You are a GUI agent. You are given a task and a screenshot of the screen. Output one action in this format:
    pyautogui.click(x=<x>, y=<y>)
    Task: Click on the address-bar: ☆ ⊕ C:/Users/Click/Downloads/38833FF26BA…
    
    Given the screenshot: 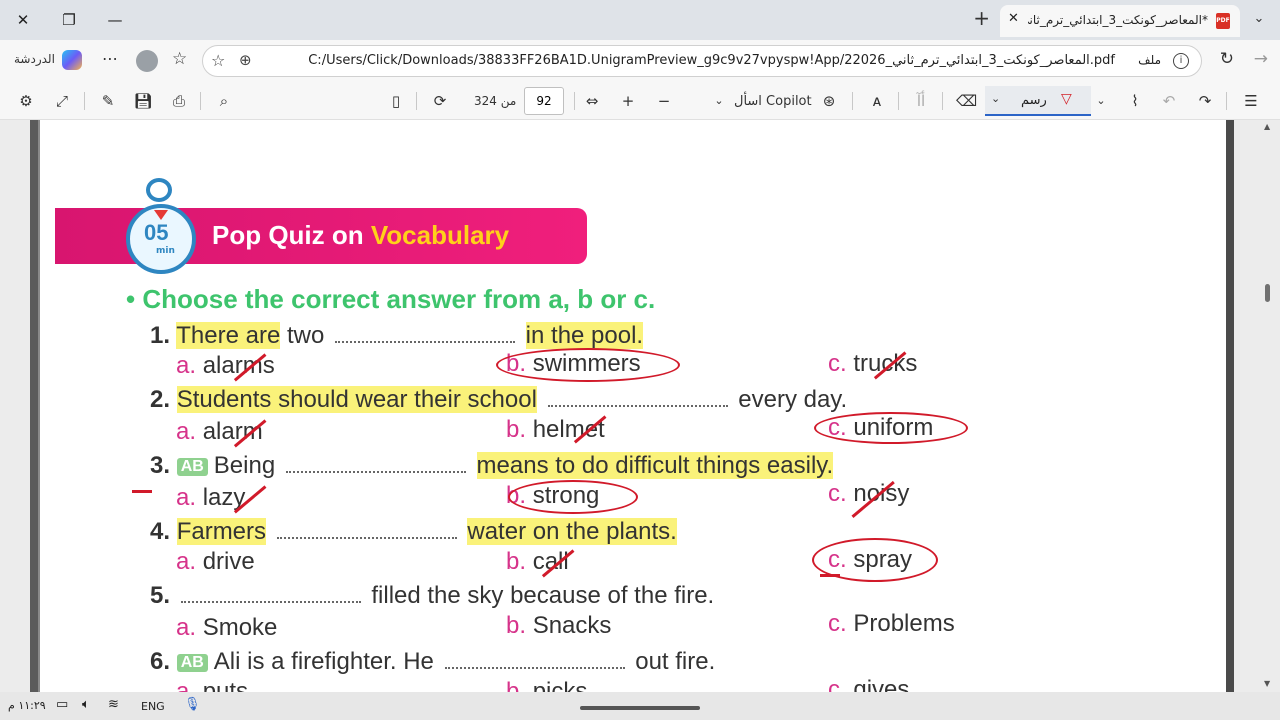 What is the action you would take?
    pyautogui.click(x=702, y=61)
    